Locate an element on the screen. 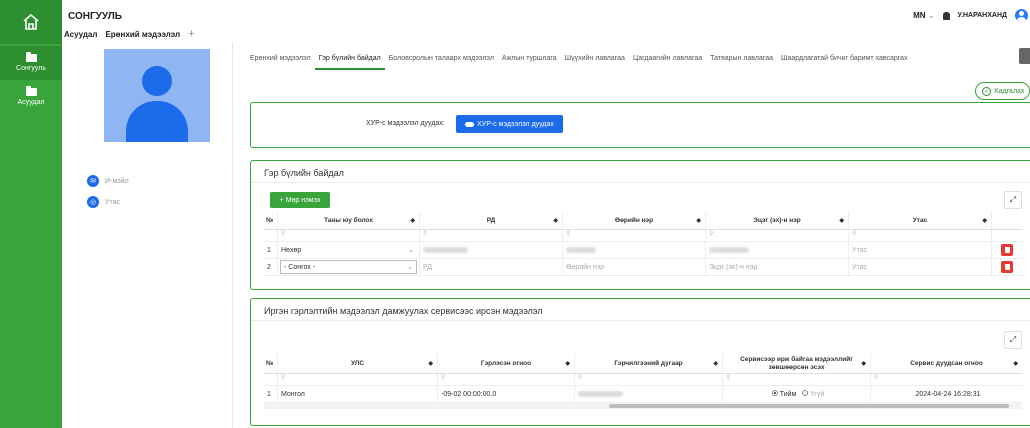  tab-police: Цагдаагийн лавлагаа is located at coordinates (667, 60).